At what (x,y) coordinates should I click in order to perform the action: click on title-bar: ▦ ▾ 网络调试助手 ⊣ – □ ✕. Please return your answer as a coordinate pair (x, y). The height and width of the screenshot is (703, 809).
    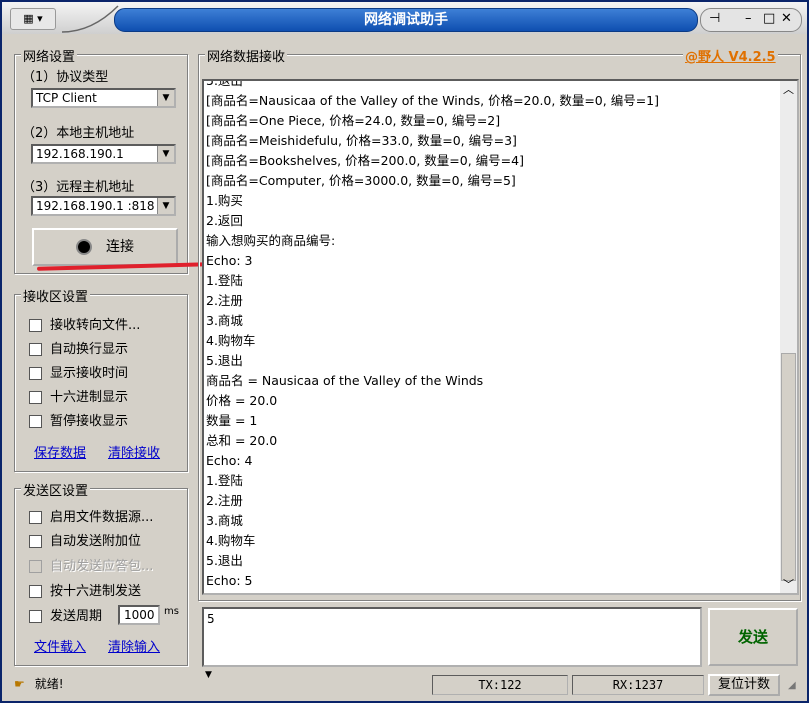
    Looking at the image, I should click on (404, 18).